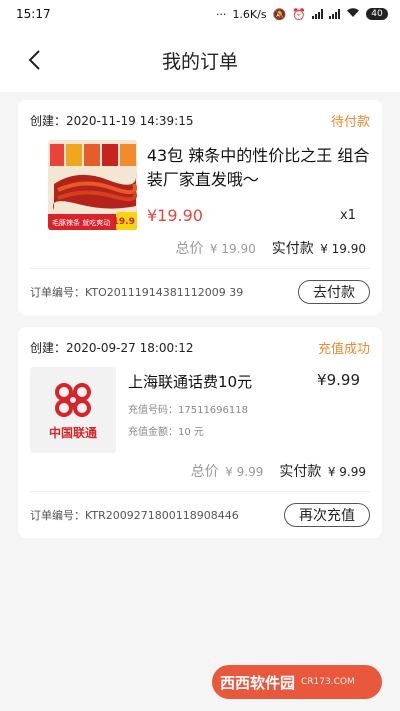  What do you see at coordinates (200, 14) in the screenshot?
I see `status-bar: 15:17 ··· 1.6K/s 🔕 ⏰ 40` at bounding box center [200, 14].